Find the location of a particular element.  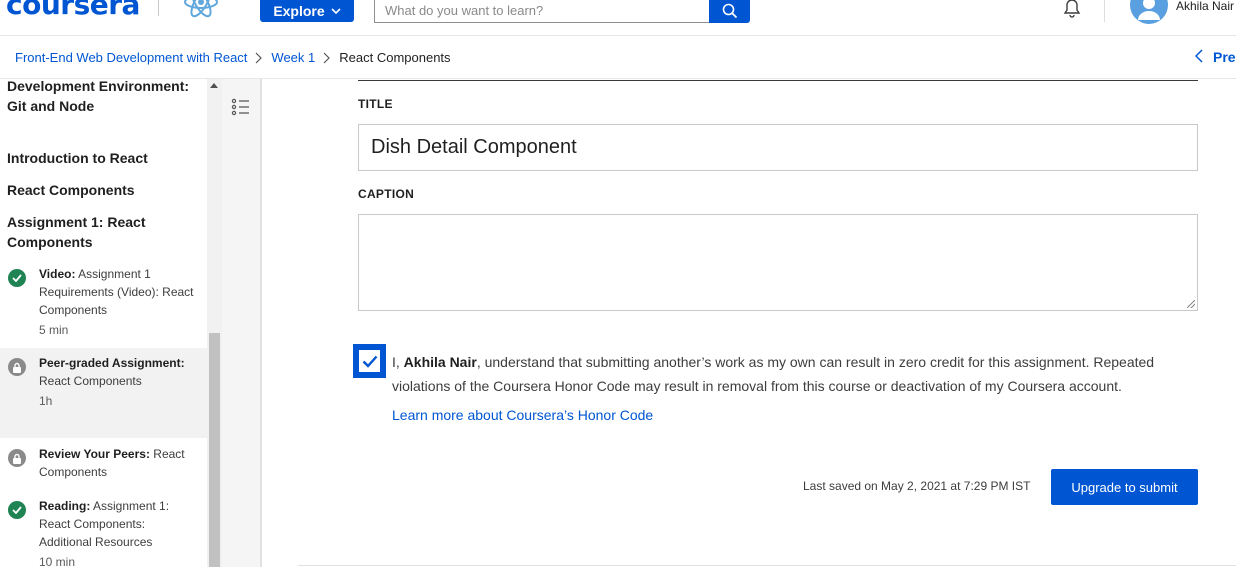

item-duration: 1h is located at coordinates (46, 401).